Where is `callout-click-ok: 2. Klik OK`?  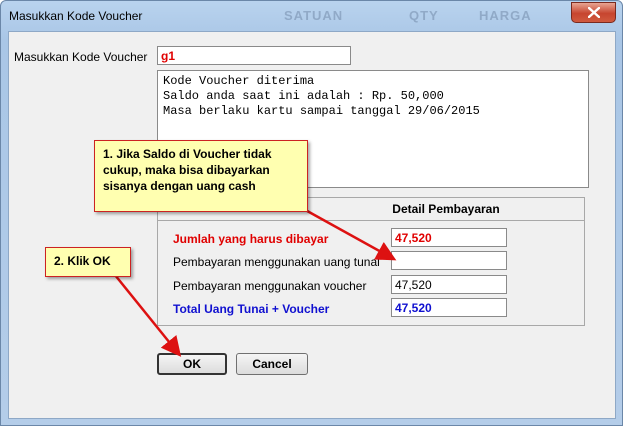
callout-click-ok: 2. Klik OK is located at coordinates (88, 262).